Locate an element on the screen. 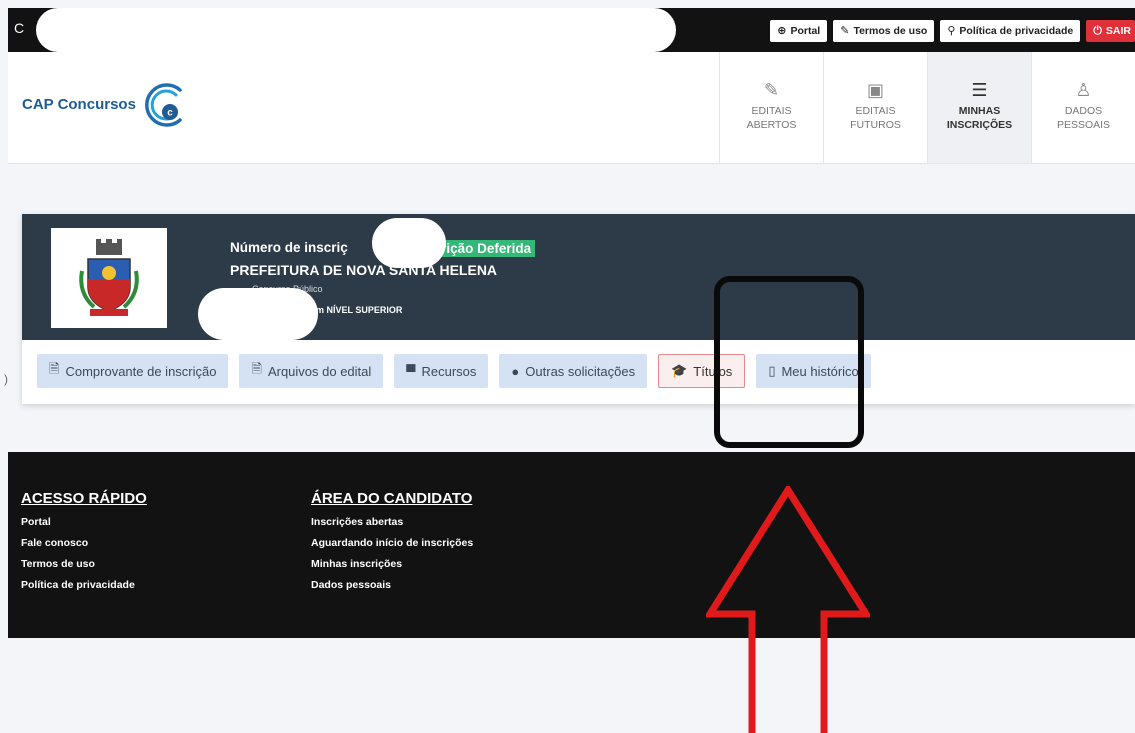 This screenshot has width=1135, height=733. footer-link-termos: Termos de uso is located at coordinates (84, 564).